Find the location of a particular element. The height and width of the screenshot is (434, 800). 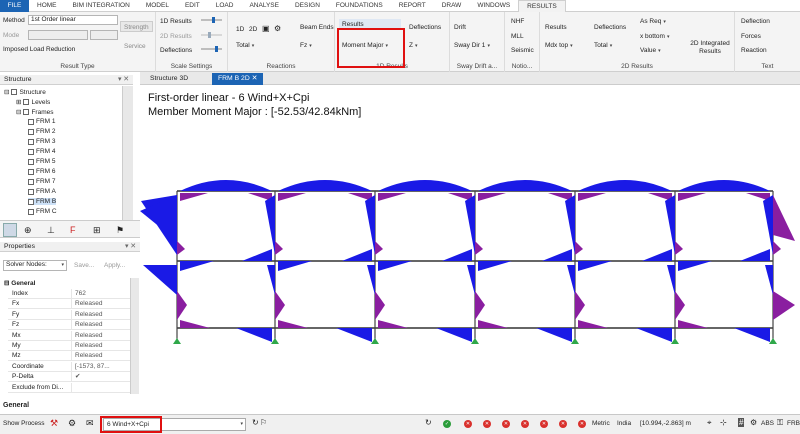

ortho-icon: # is located at coordinates (741, 422).